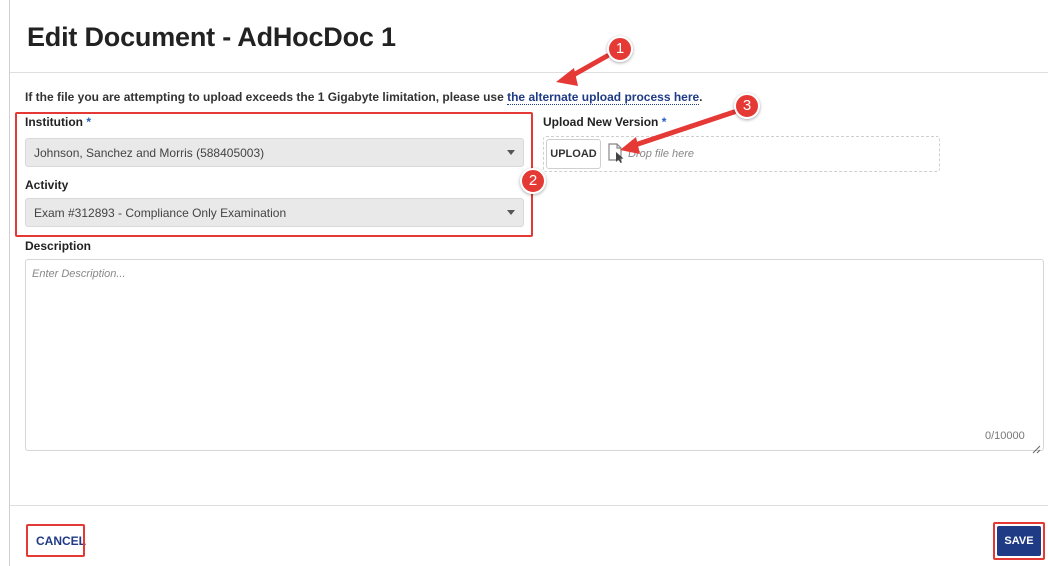  Describe the element at coordinates (533, 181) in the screenshot. I see `annotation-badge-2: 2` at that location.